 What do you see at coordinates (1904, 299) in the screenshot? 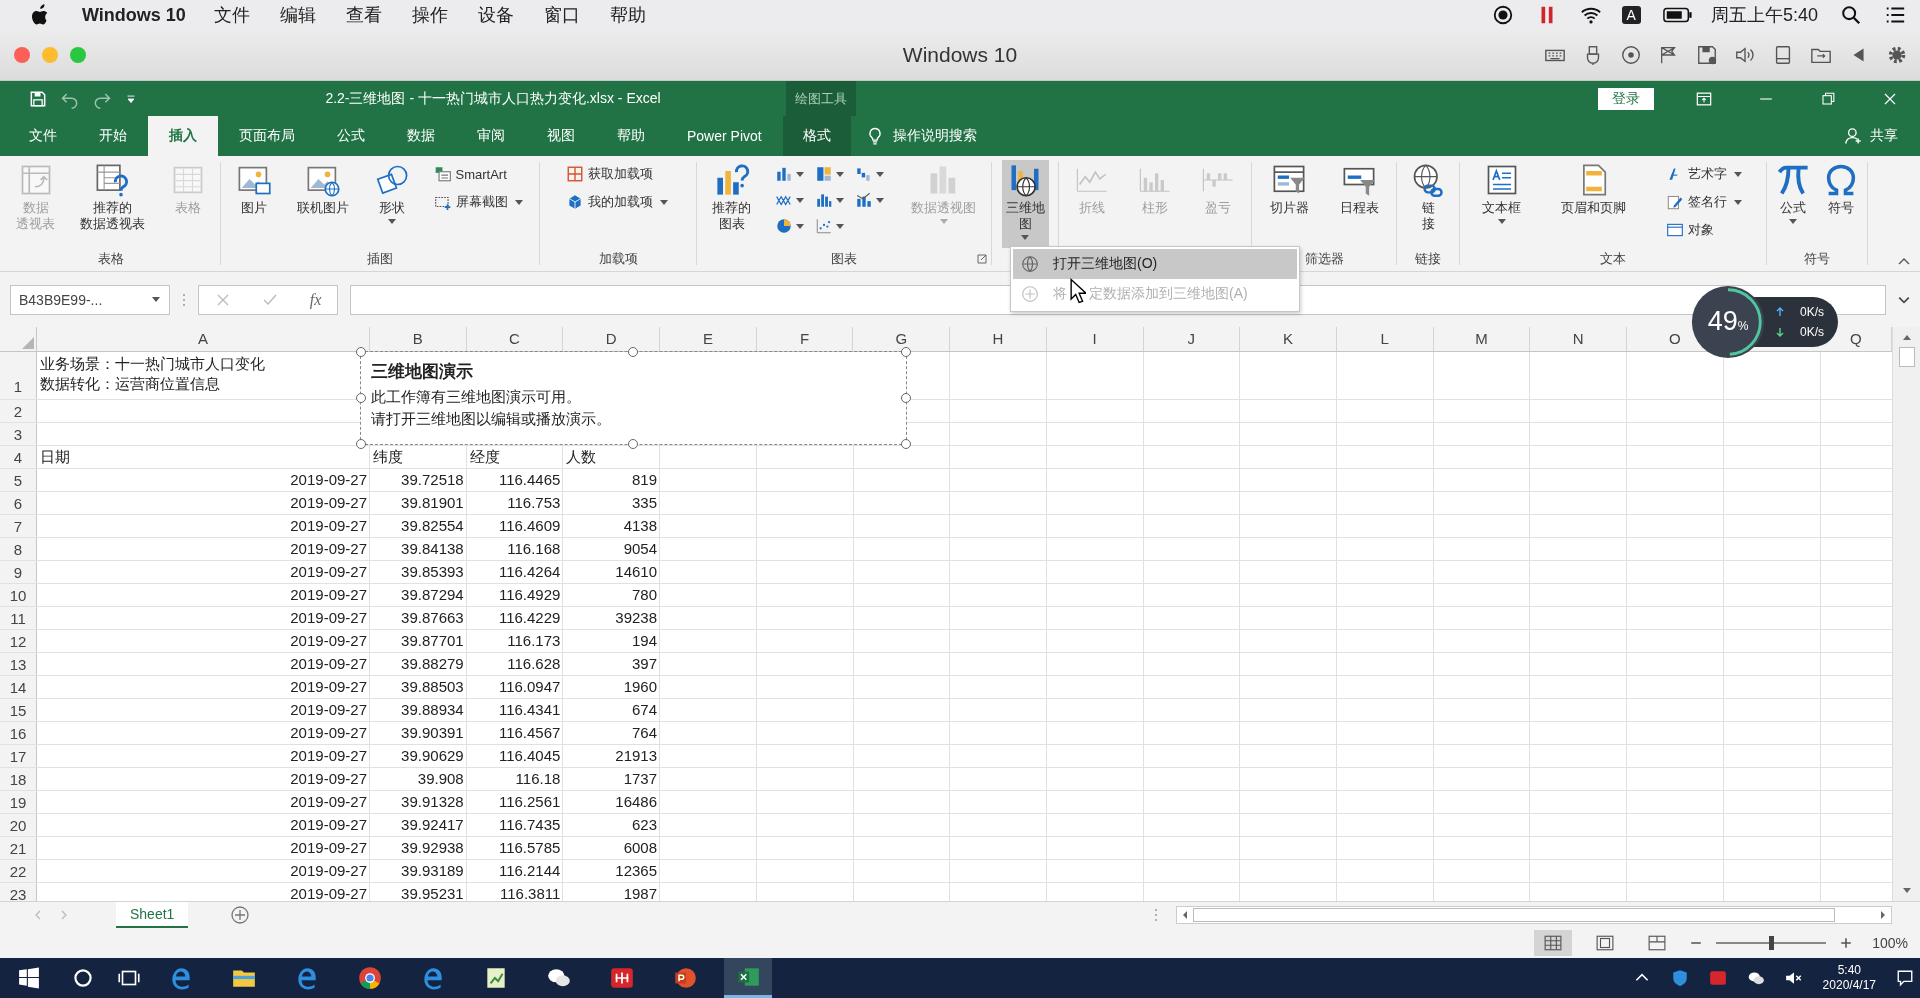
I see `expand-icon` at bounding box center [1904, 299].